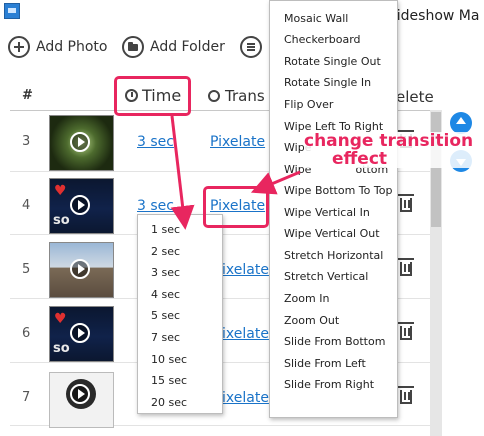  What do you see at coordinates (360, 159) in the screenshot?
I see `annotation-line2: effect` at bounding box center [360, 159].